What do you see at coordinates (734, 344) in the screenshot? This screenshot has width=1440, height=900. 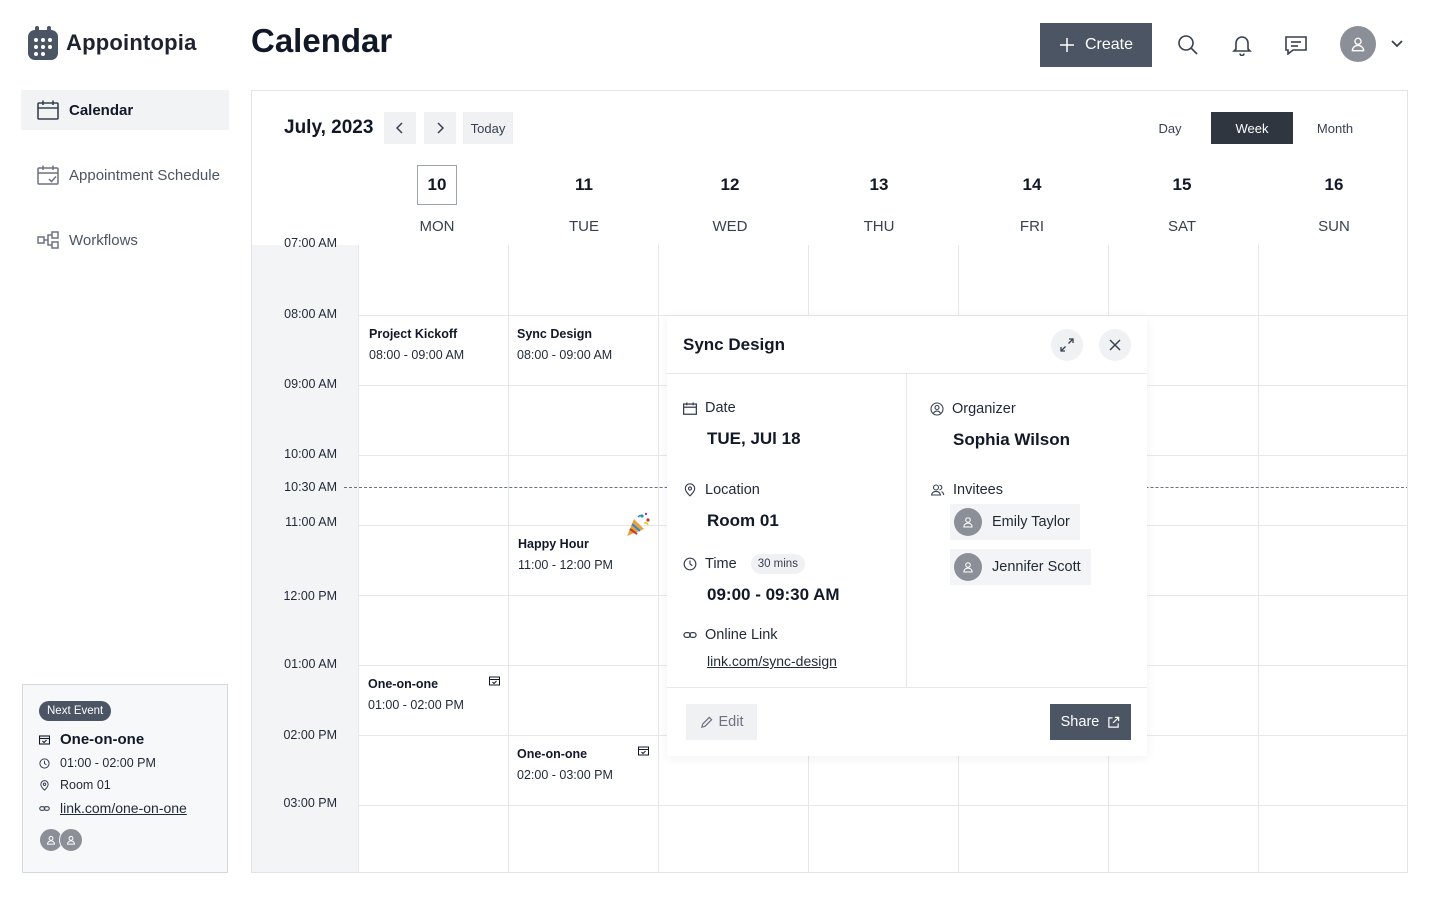 I see `popover-title: Sync Design` at bounding box center [734, 344].